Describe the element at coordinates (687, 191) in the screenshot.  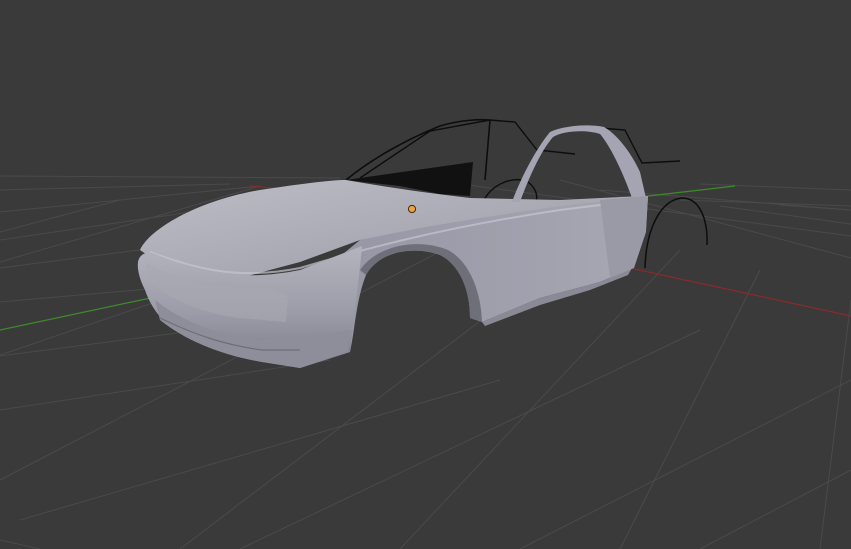
I see `y-axis-line-right` at that location.